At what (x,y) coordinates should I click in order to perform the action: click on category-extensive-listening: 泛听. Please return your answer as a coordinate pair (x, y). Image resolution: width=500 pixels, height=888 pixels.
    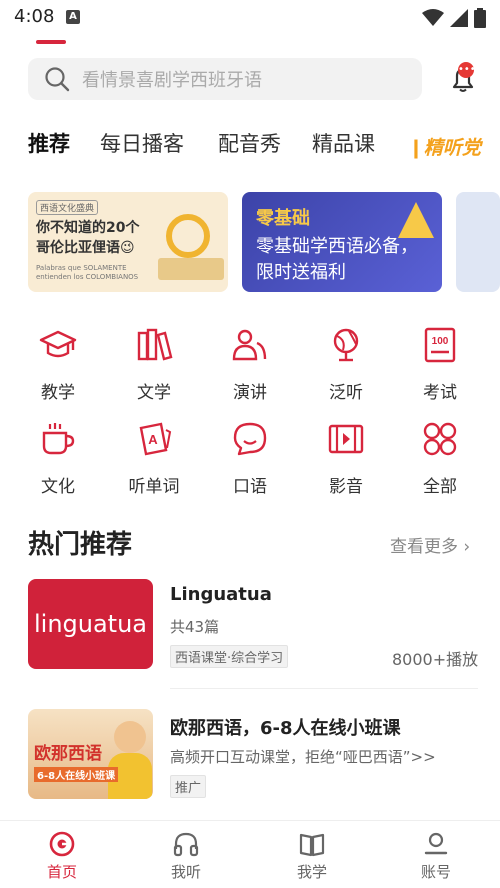
    Looking at the image, I should click on (346, 364).